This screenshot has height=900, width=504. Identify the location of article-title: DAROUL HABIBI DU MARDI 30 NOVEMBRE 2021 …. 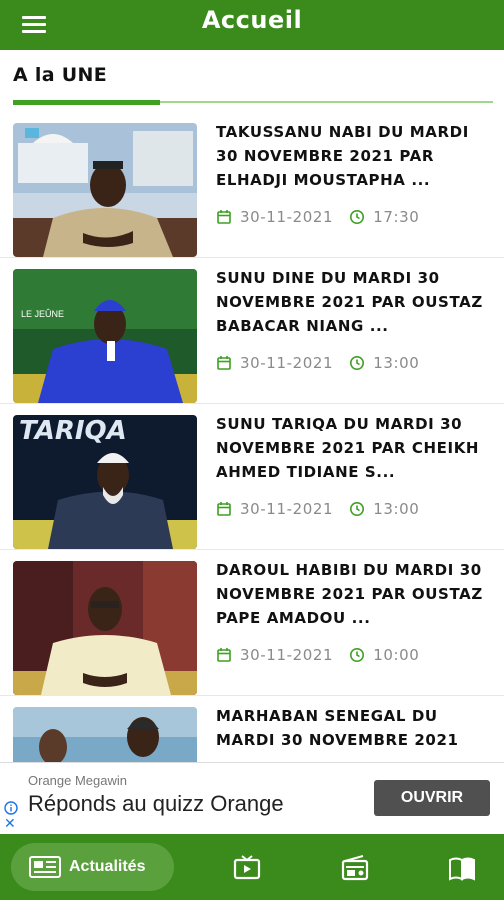
(349, 594).